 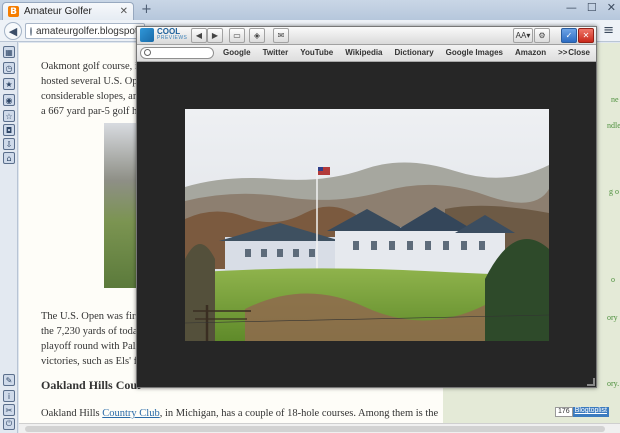 What do you see at coordinates (237, 52) in the screenshot?
I see `link-google: Google` at bounding box center [237, 52].